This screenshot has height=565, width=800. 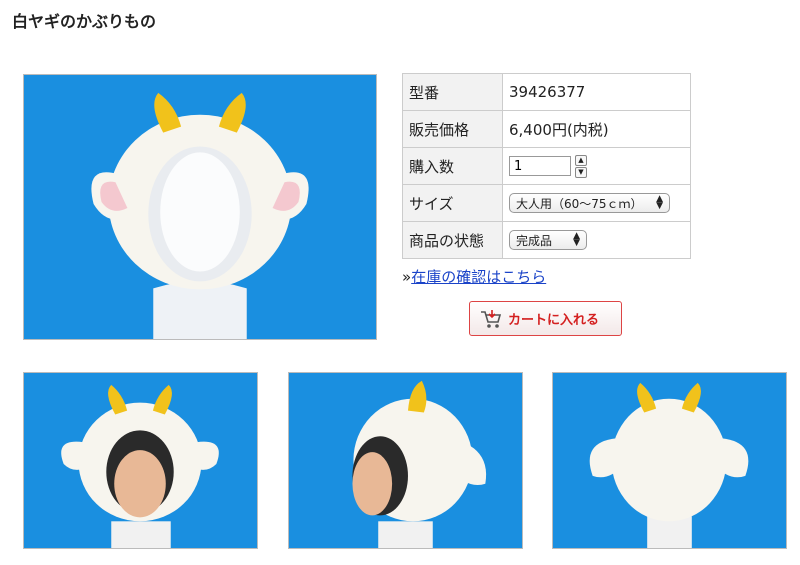 I want to click on spec-row-price: 販売価格 6,400円(内税), so click(x=546, y=129).